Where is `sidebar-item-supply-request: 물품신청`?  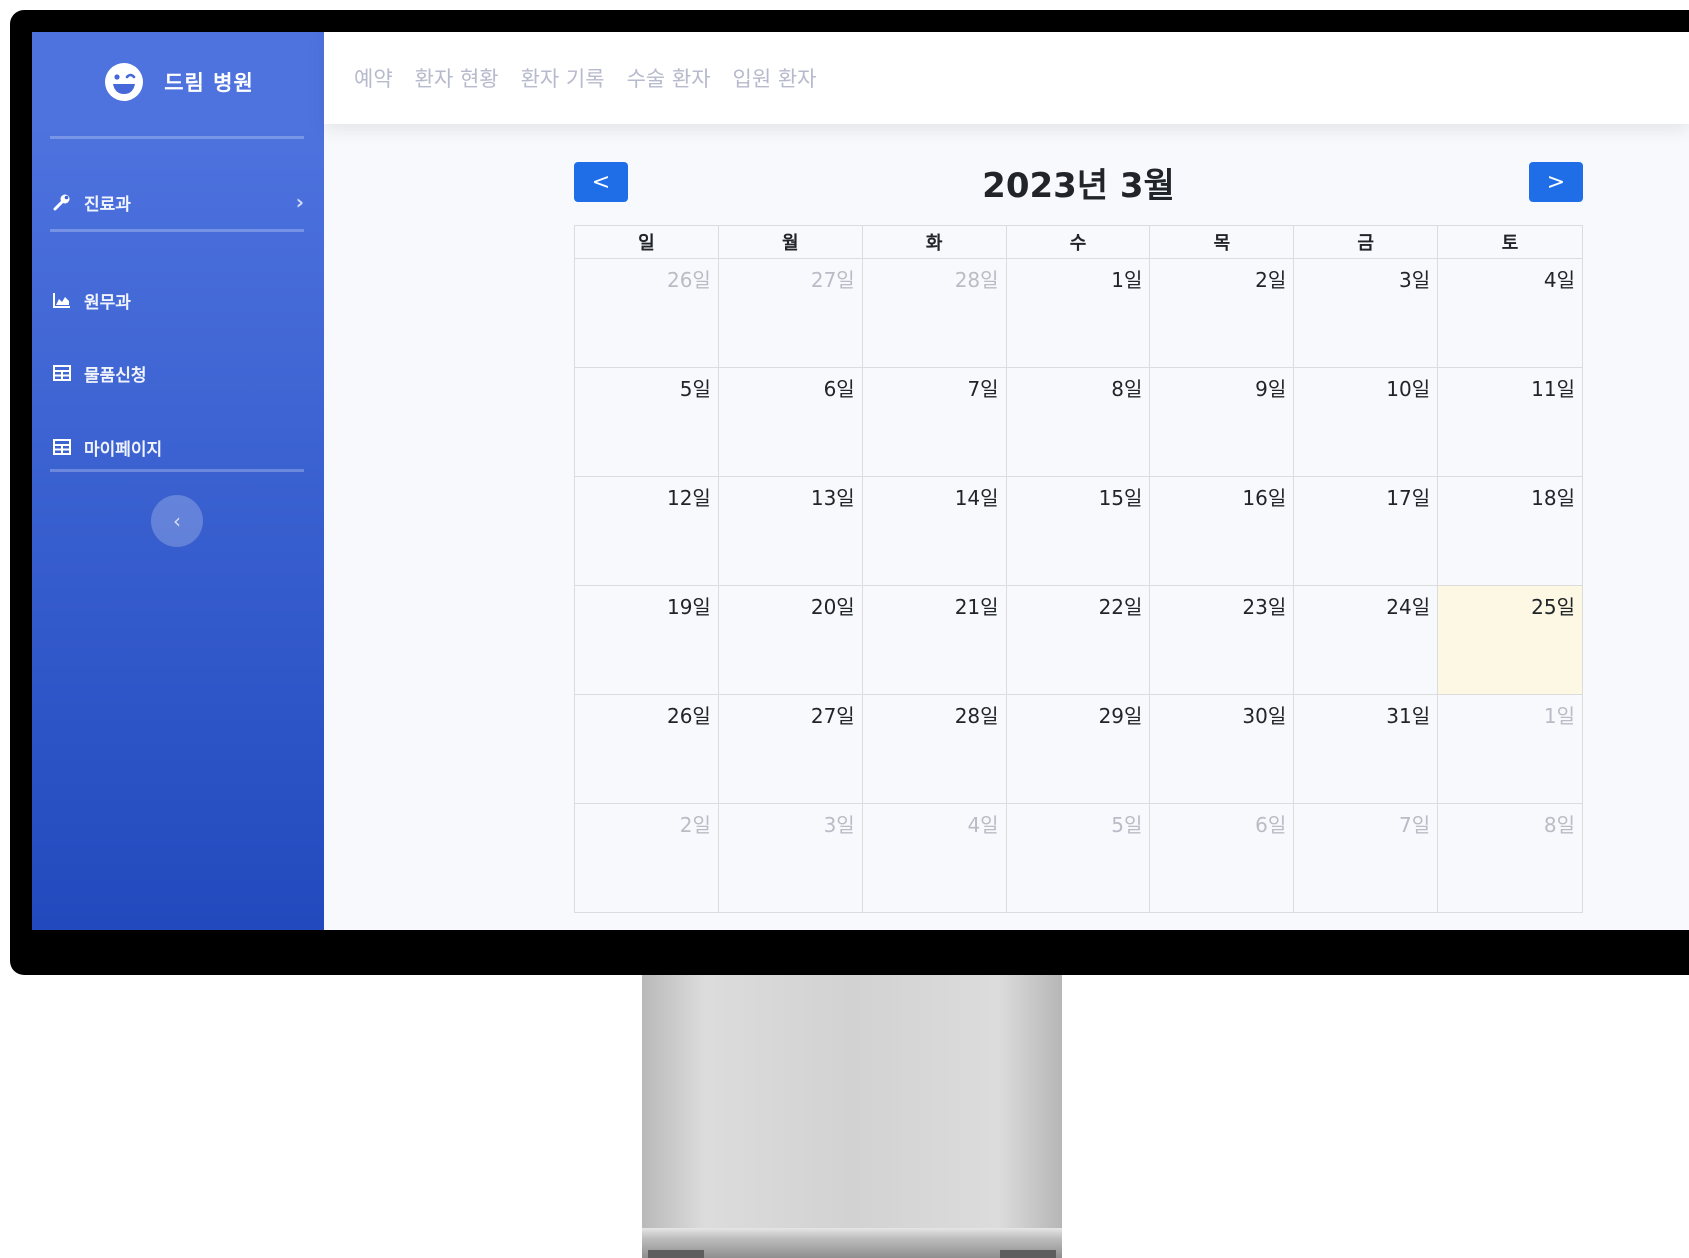 sidebar-item-supply-request: 물품신청 is located at coordinates (178, 373).